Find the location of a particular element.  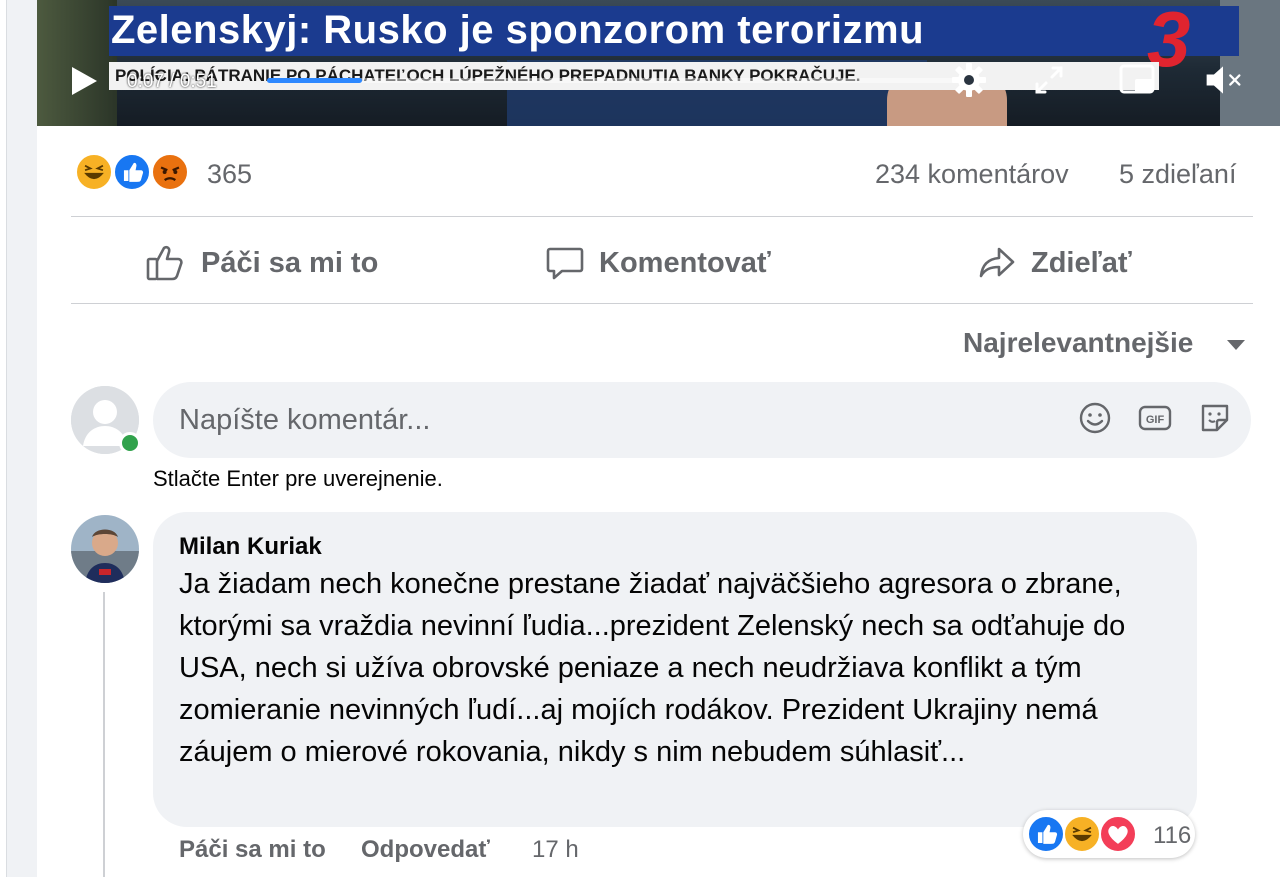

gif-icon: GIF is located at coordinates (1155, 418).